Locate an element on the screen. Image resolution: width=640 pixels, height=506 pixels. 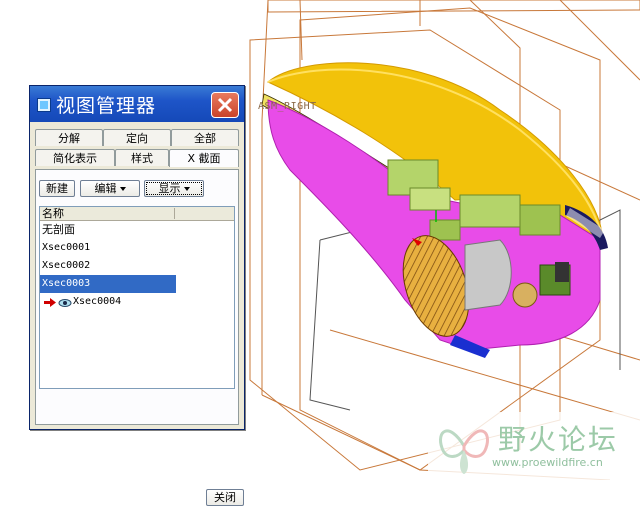
edit-button: 编辑 is located at coordinates (110, 188).